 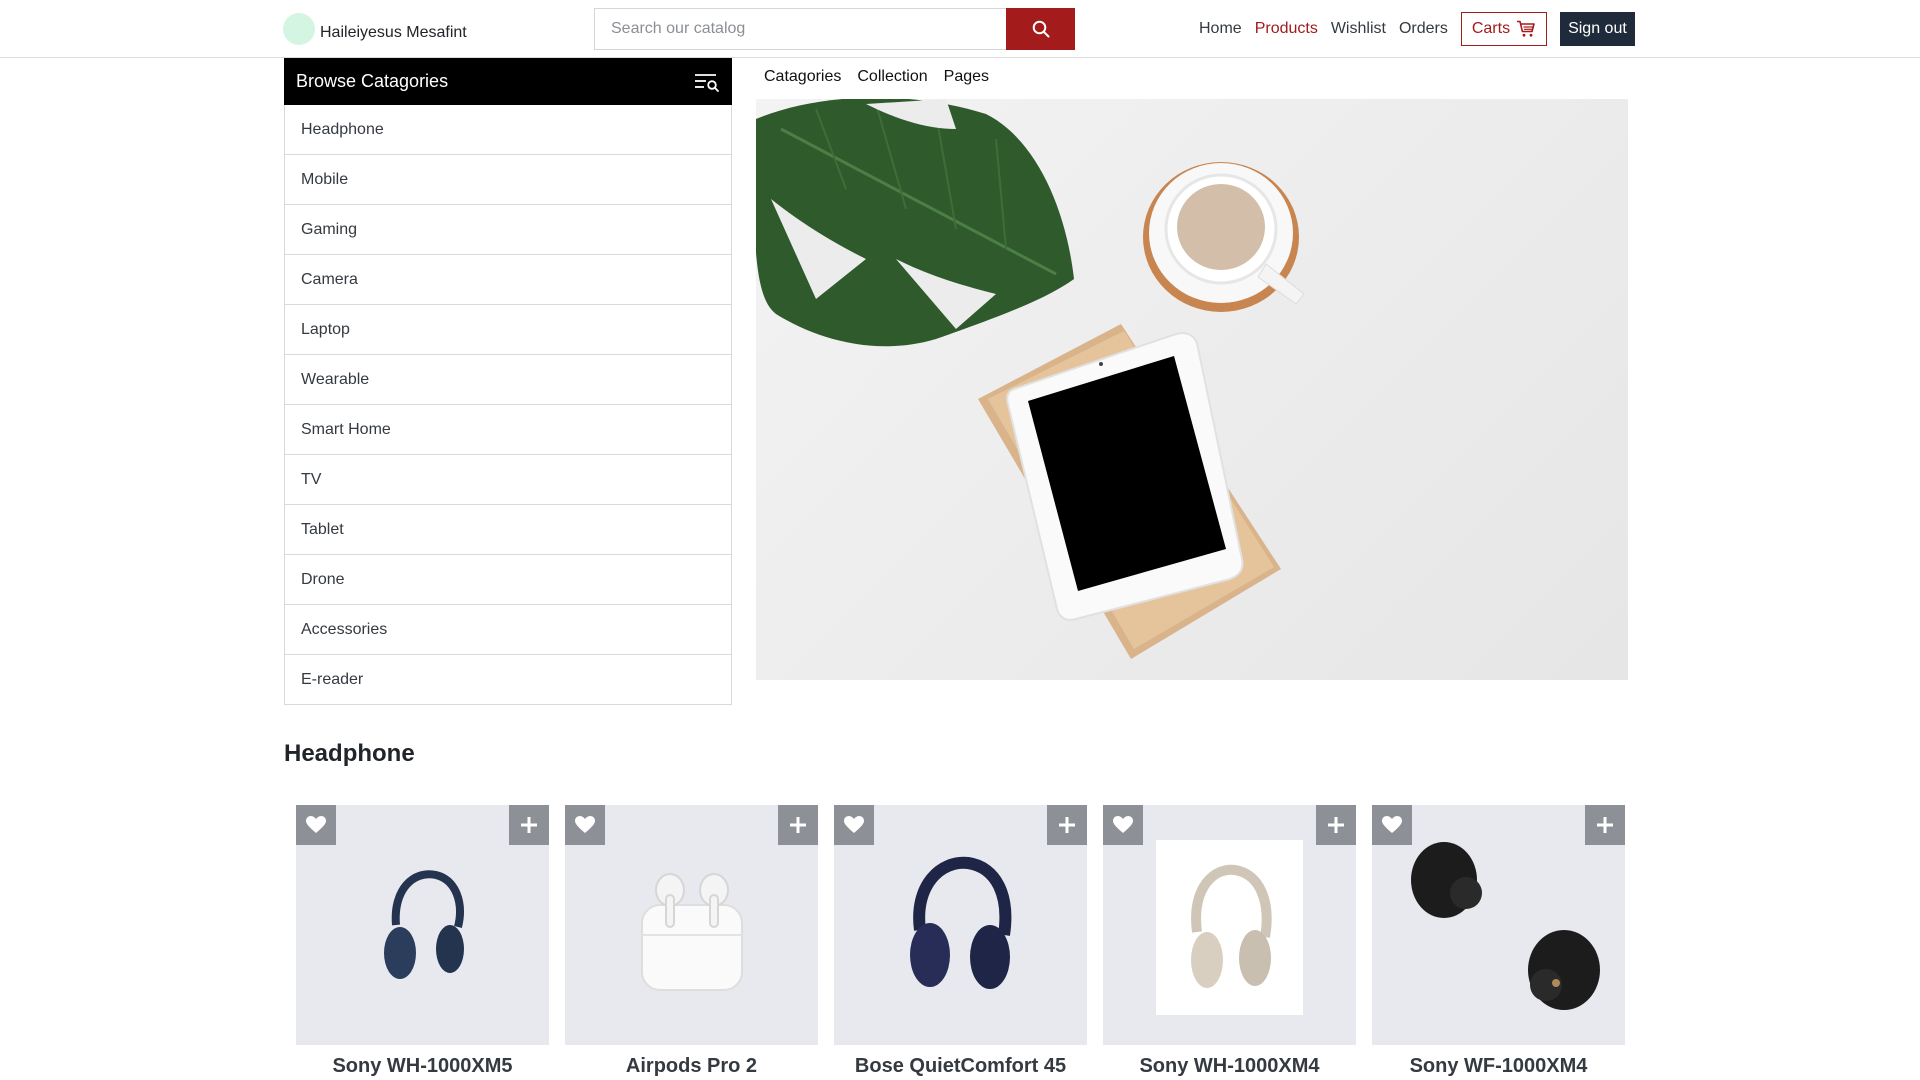 I want to click on product-card: Sony WH-1000XM5, so click(x=422, y=942).